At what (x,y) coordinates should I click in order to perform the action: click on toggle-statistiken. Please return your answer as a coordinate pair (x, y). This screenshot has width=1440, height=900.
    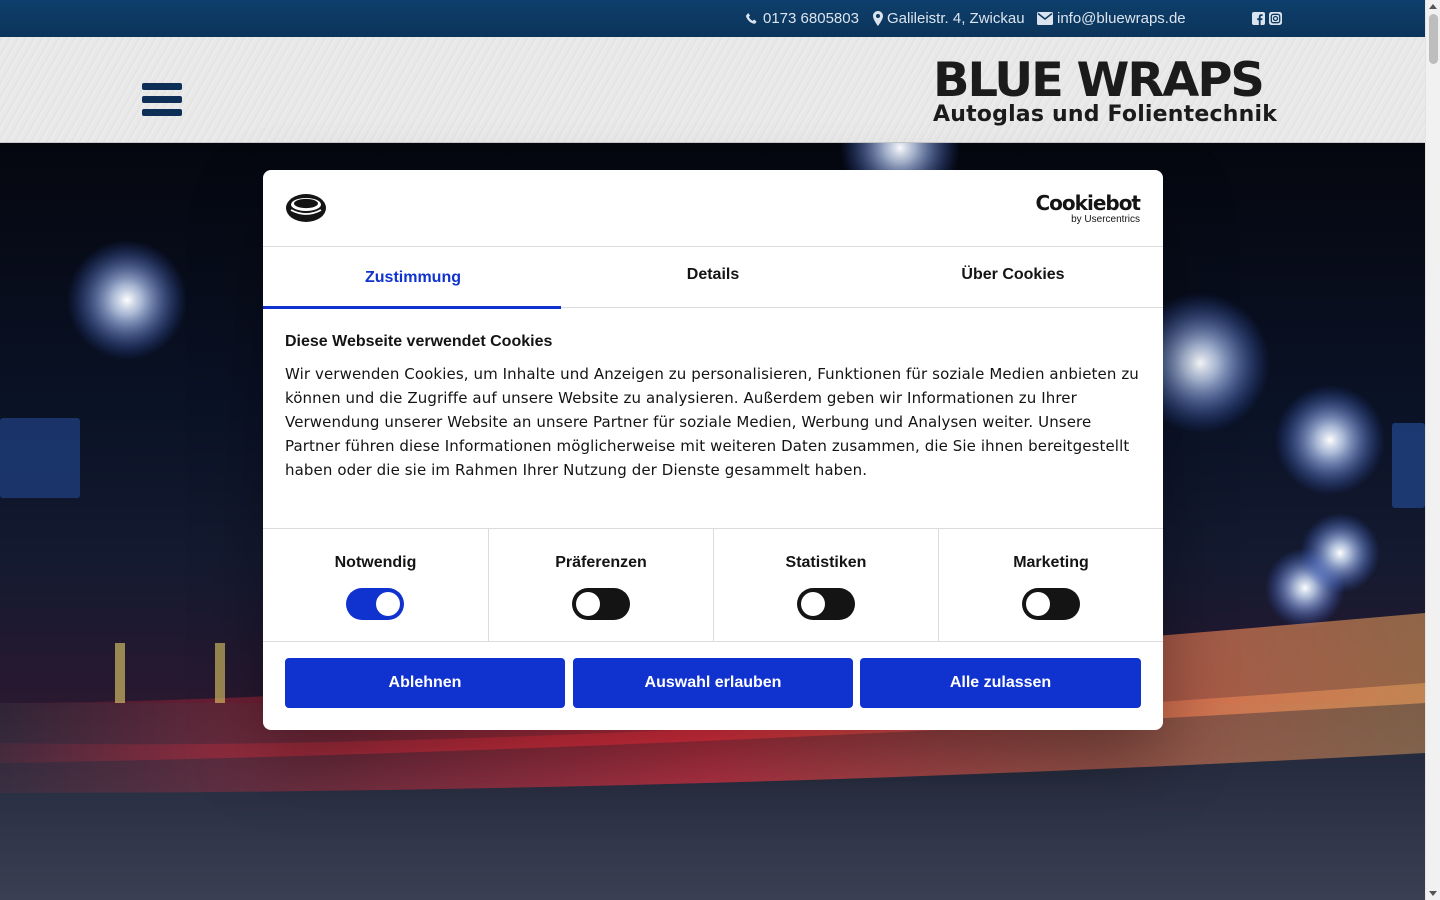
    Looking at the image, I should click on (826, 604).